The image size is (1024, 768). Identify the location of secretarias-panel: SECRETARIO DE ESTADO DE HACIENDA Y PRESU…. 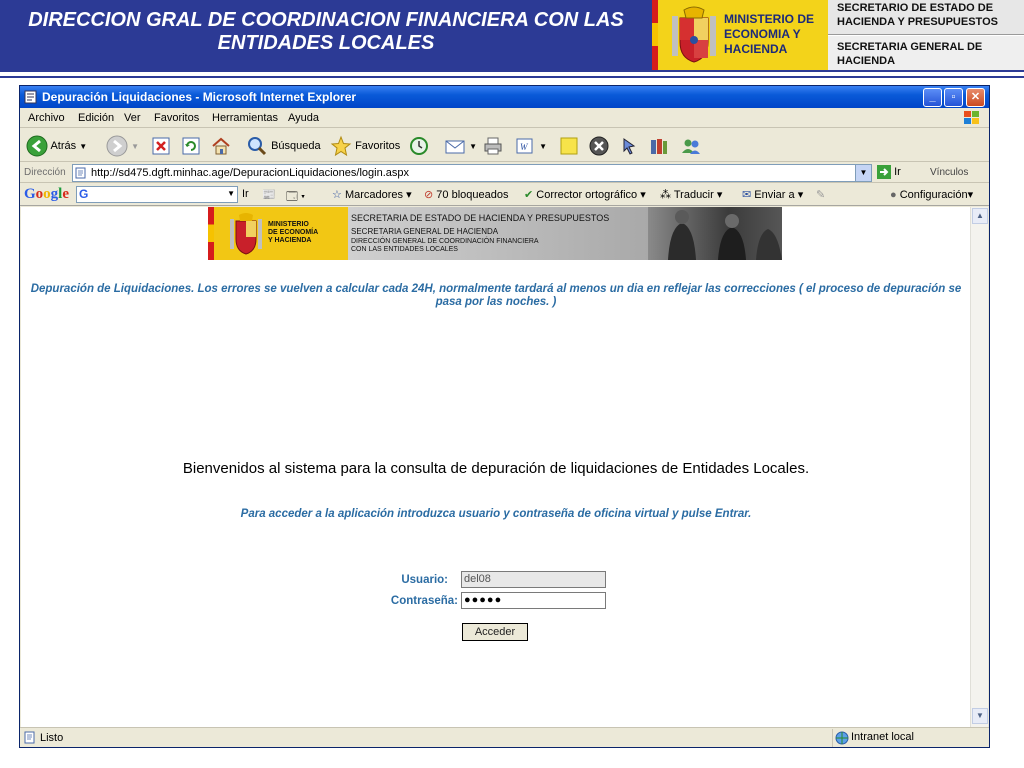
(926, 35).